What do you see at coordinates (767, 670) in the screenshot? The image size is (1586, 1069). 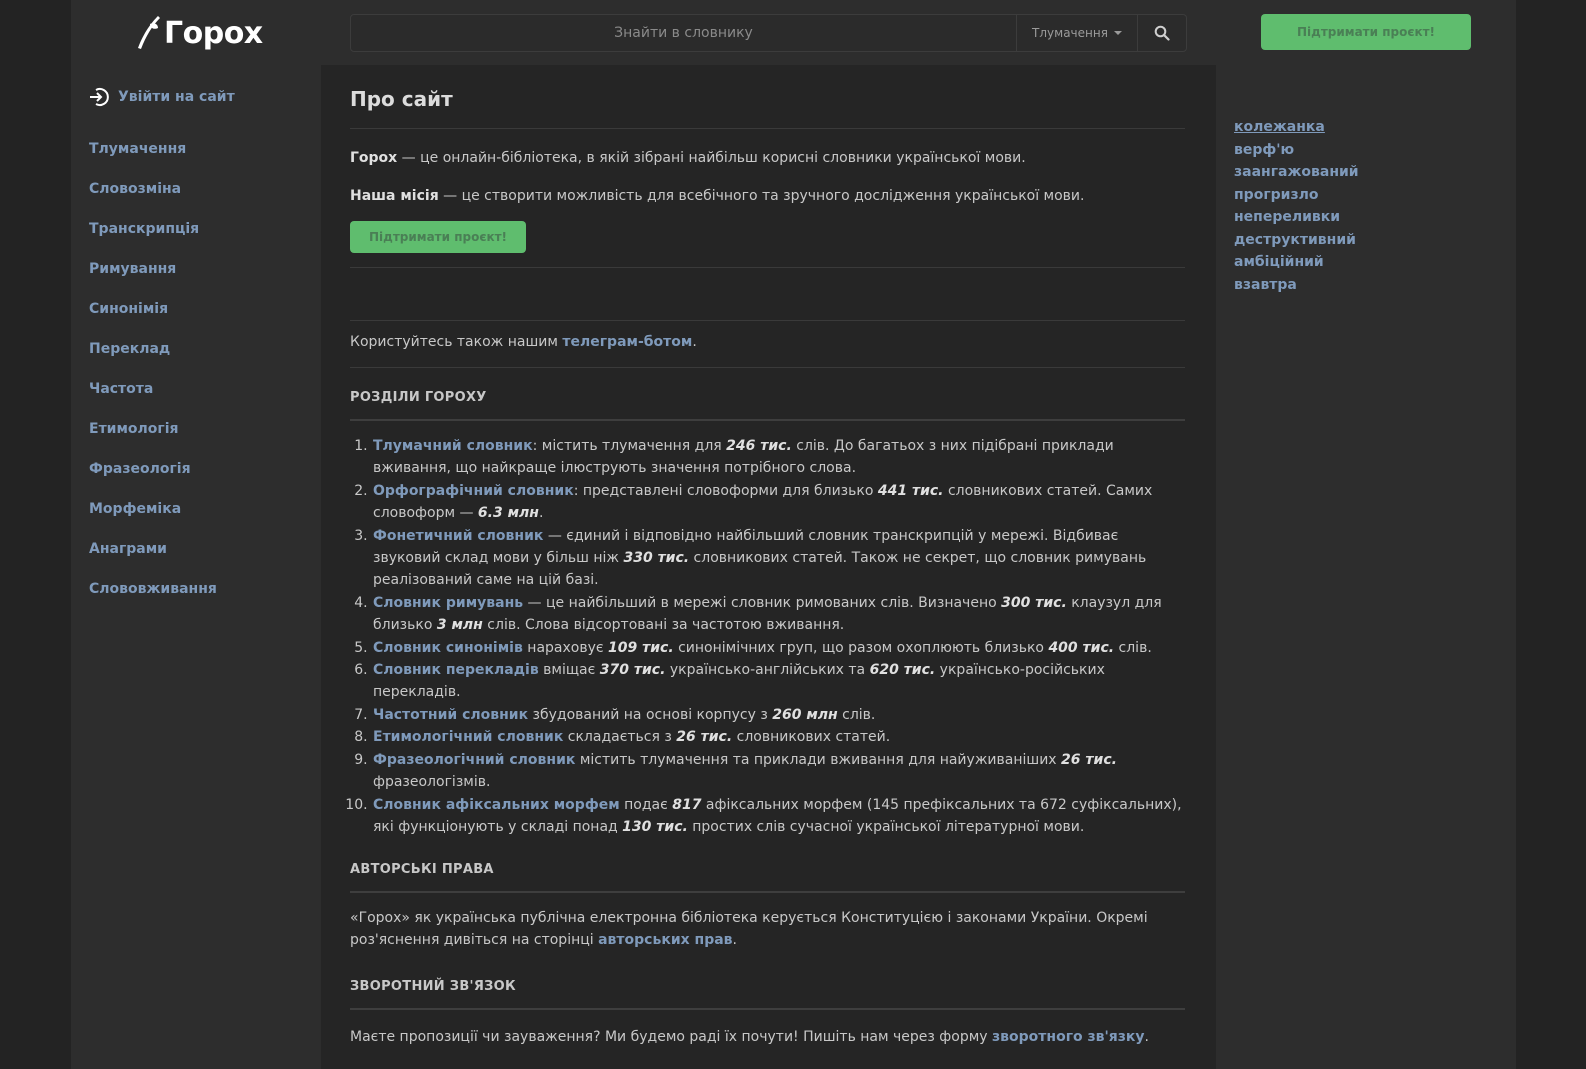 I see `section-text: українсько-англійських та` at bounding box center [767, 670].